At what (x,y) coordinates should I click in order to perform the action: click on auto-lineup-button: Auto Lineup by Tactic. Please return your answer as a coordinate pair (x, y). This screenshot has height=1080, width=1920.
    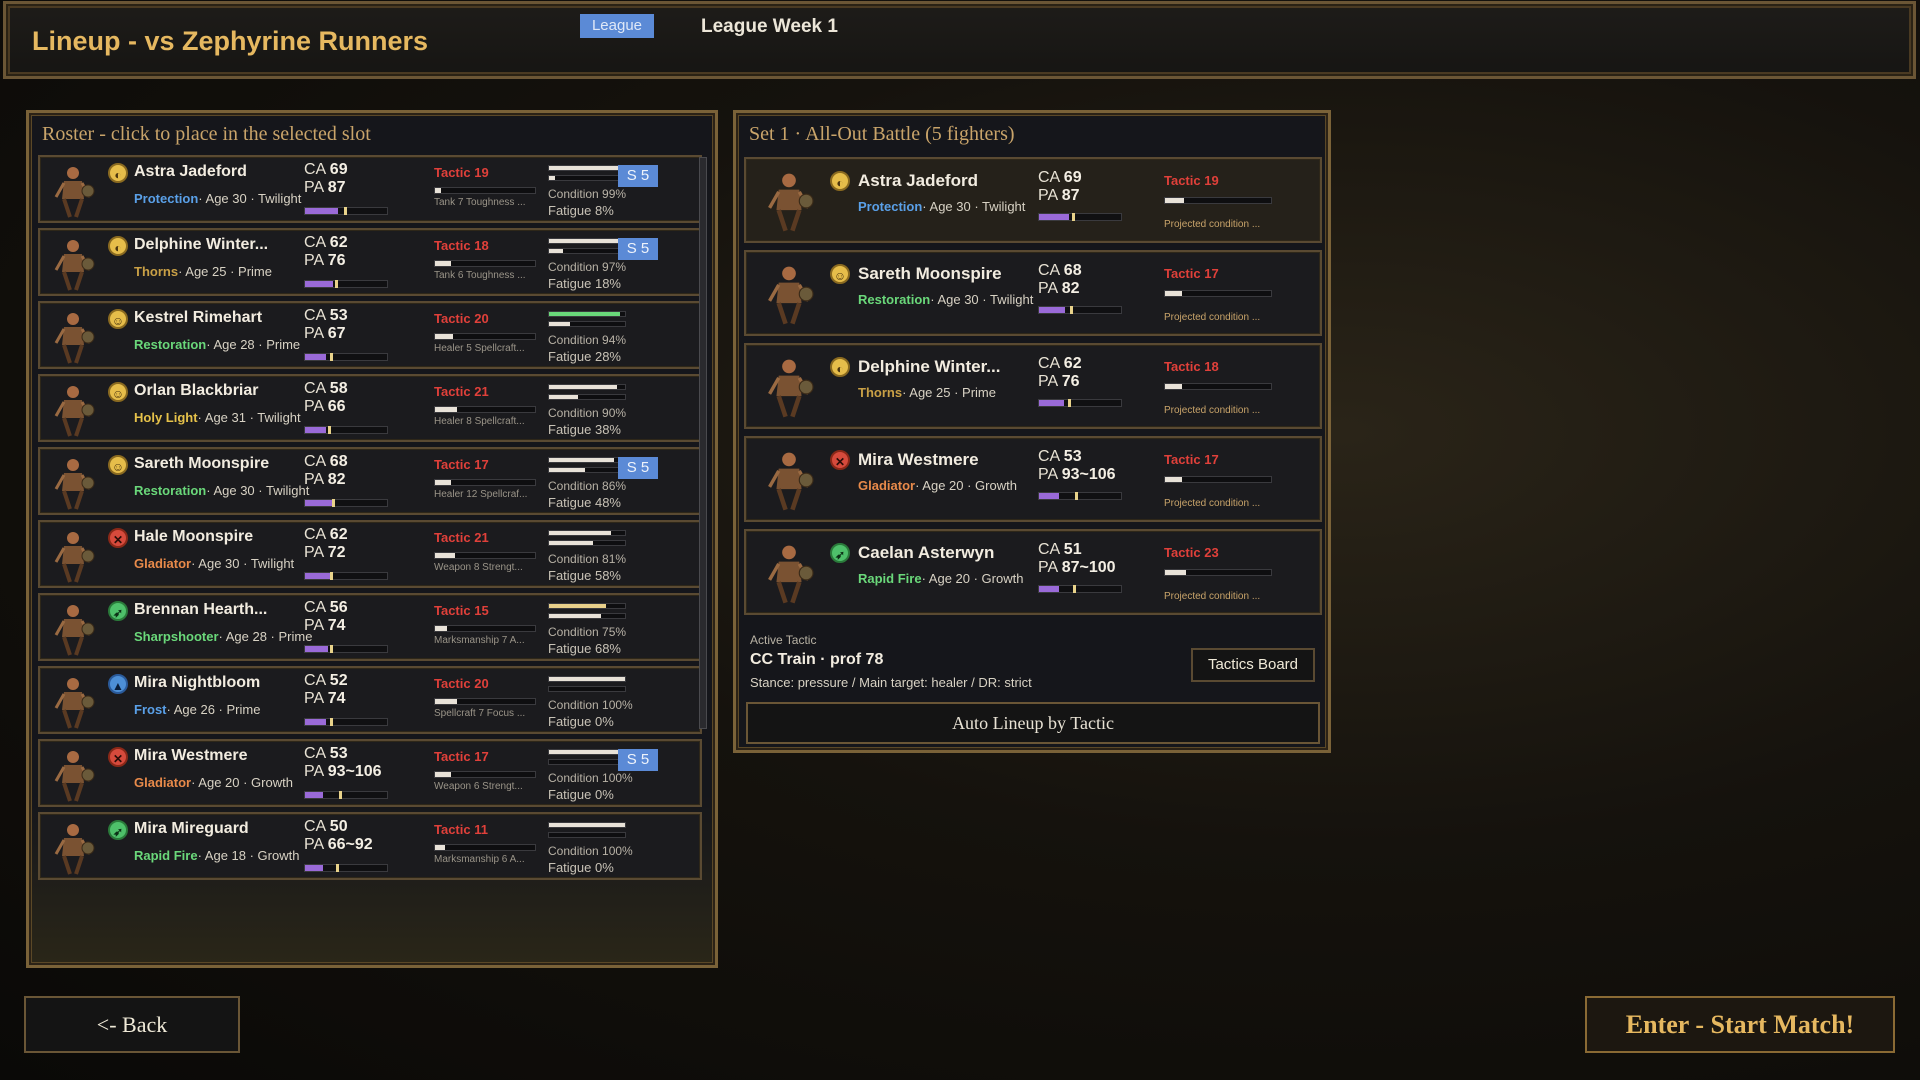
    Looking at the image, I should click on (1033, 723).